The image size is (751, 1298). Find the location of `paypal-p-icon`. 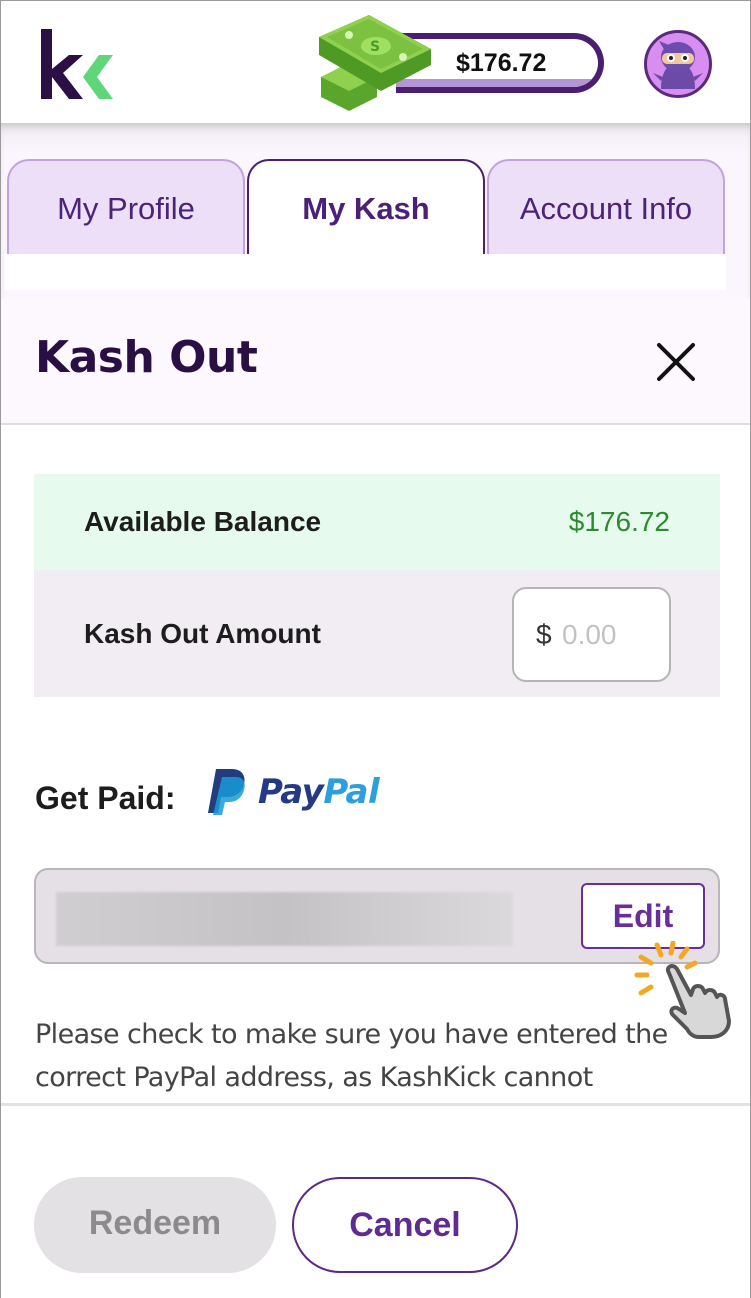

paypal-p-icon is located at coordinates (226, 792).